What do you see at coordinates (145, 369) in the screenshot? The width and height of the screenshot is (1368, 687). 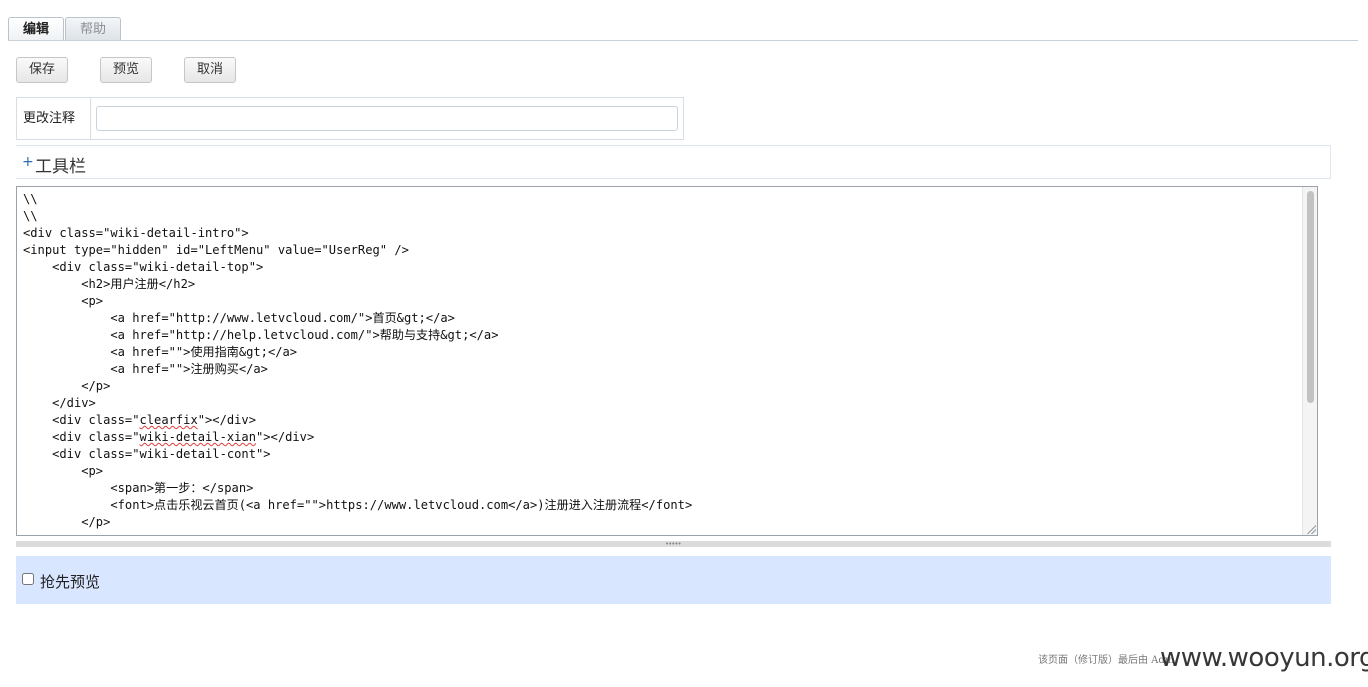 I see `code-line: <a href="">注册购买</a>` at bounding box center [145, 369].